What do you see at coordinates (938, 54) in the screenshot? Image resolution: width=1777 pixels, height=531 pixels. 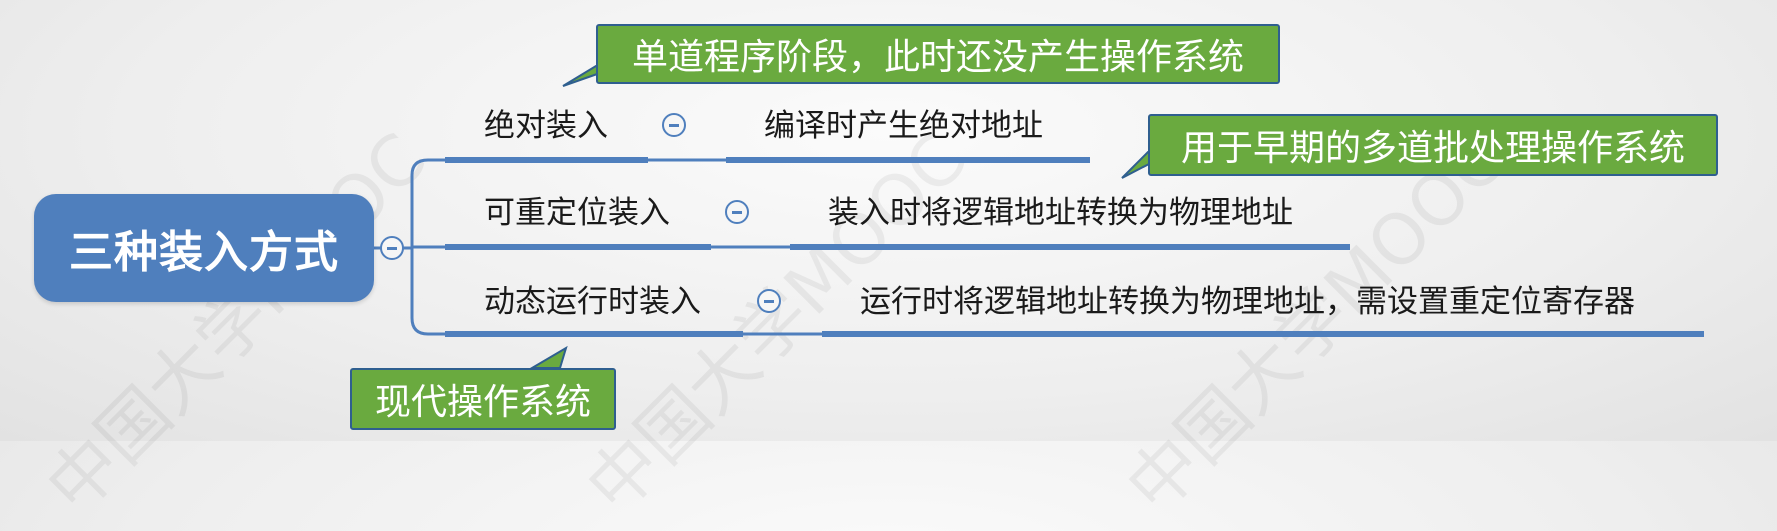 I see `callout-single-program: 单道程序阶段，此时还没产生操作系统` at bounding box center [938, 54].